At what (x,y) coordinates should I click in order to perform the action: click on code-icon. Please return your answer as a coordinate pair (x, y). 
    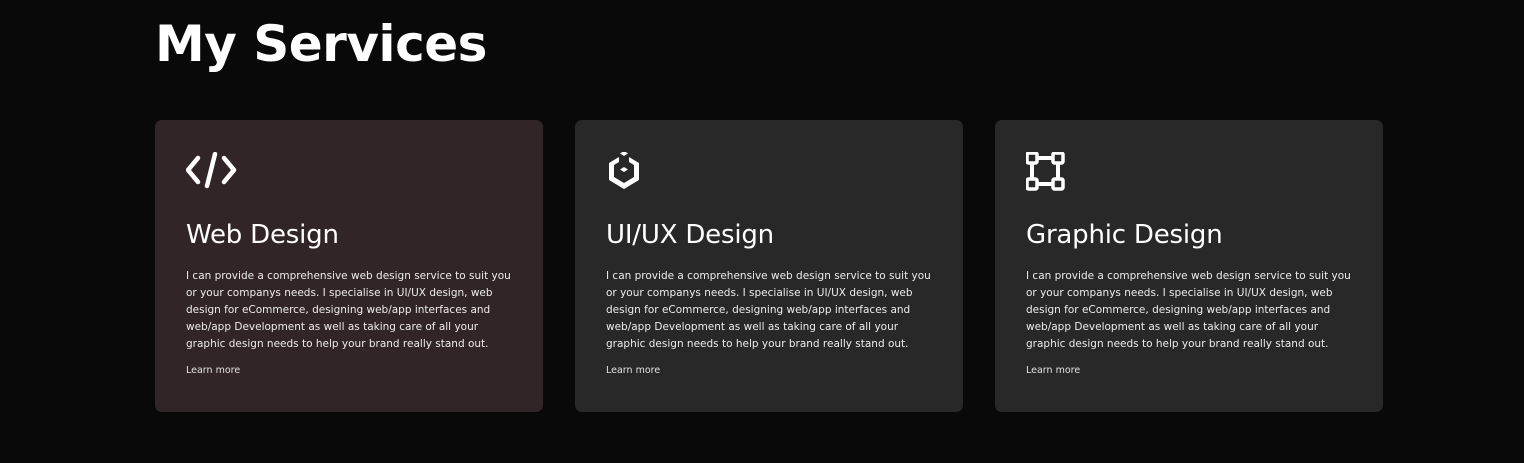
    Looking at the image, I should click on (212, 172).